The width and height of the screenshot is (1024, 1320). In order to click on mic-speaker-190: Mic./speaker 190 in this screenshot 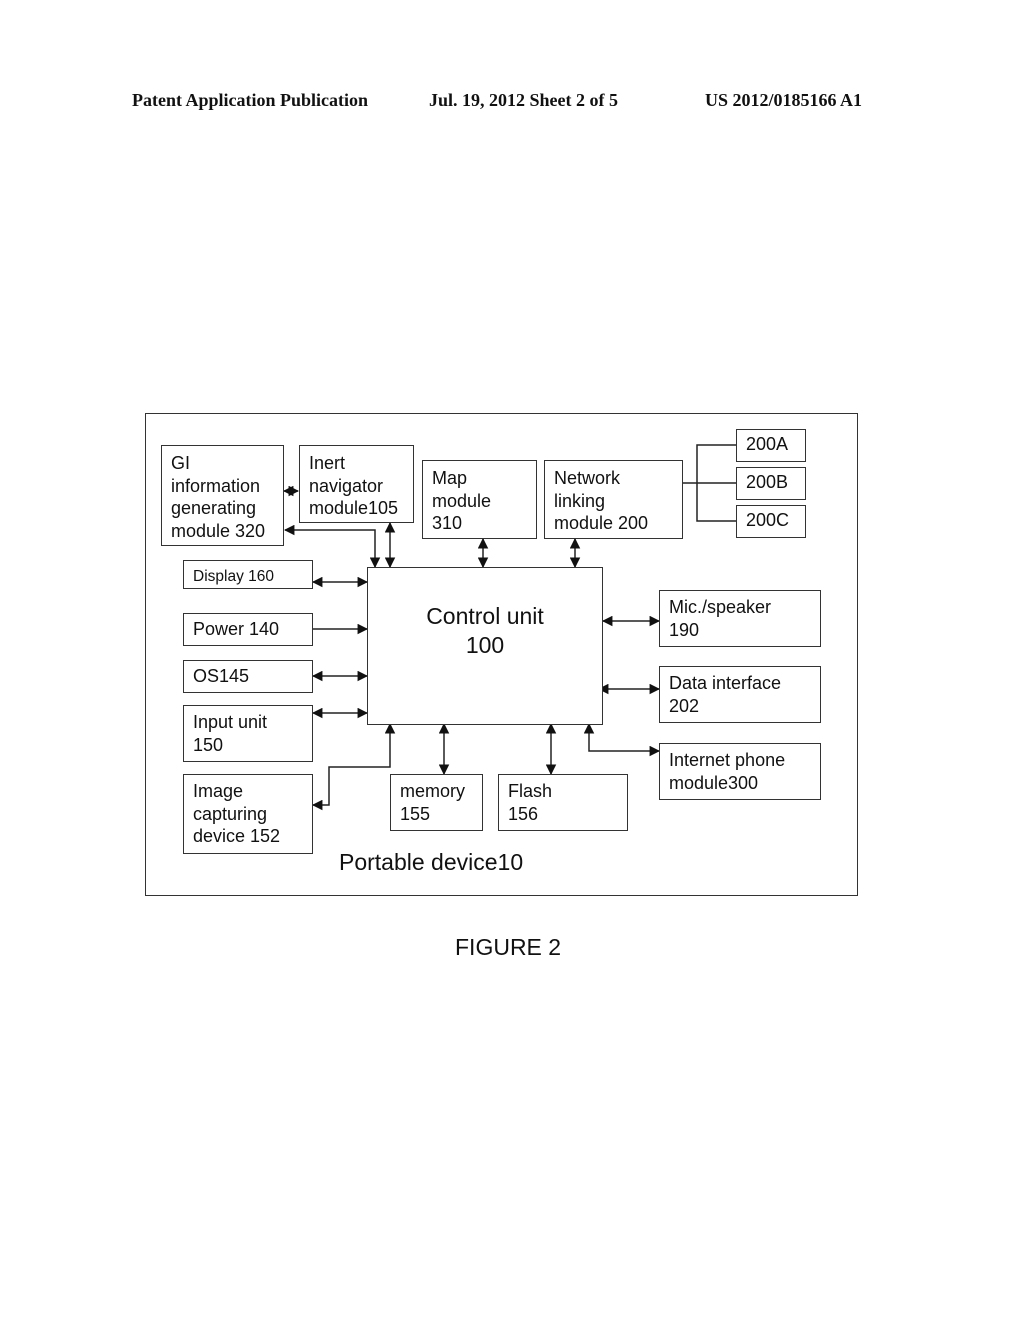, I will do `click(740, 618)`.